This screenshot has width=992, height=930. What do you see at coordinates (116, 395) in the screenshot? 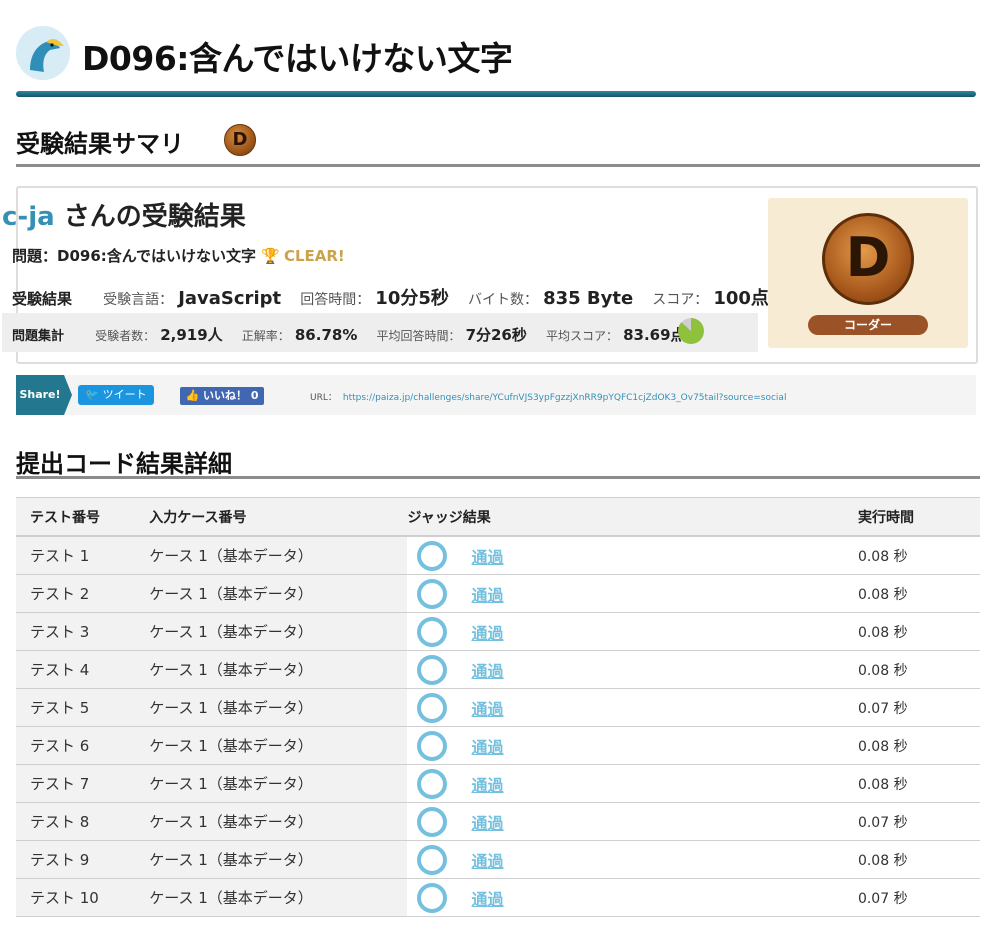
I see `tweet-button: 🐦 ツイート` at bounding box center [116, 395].